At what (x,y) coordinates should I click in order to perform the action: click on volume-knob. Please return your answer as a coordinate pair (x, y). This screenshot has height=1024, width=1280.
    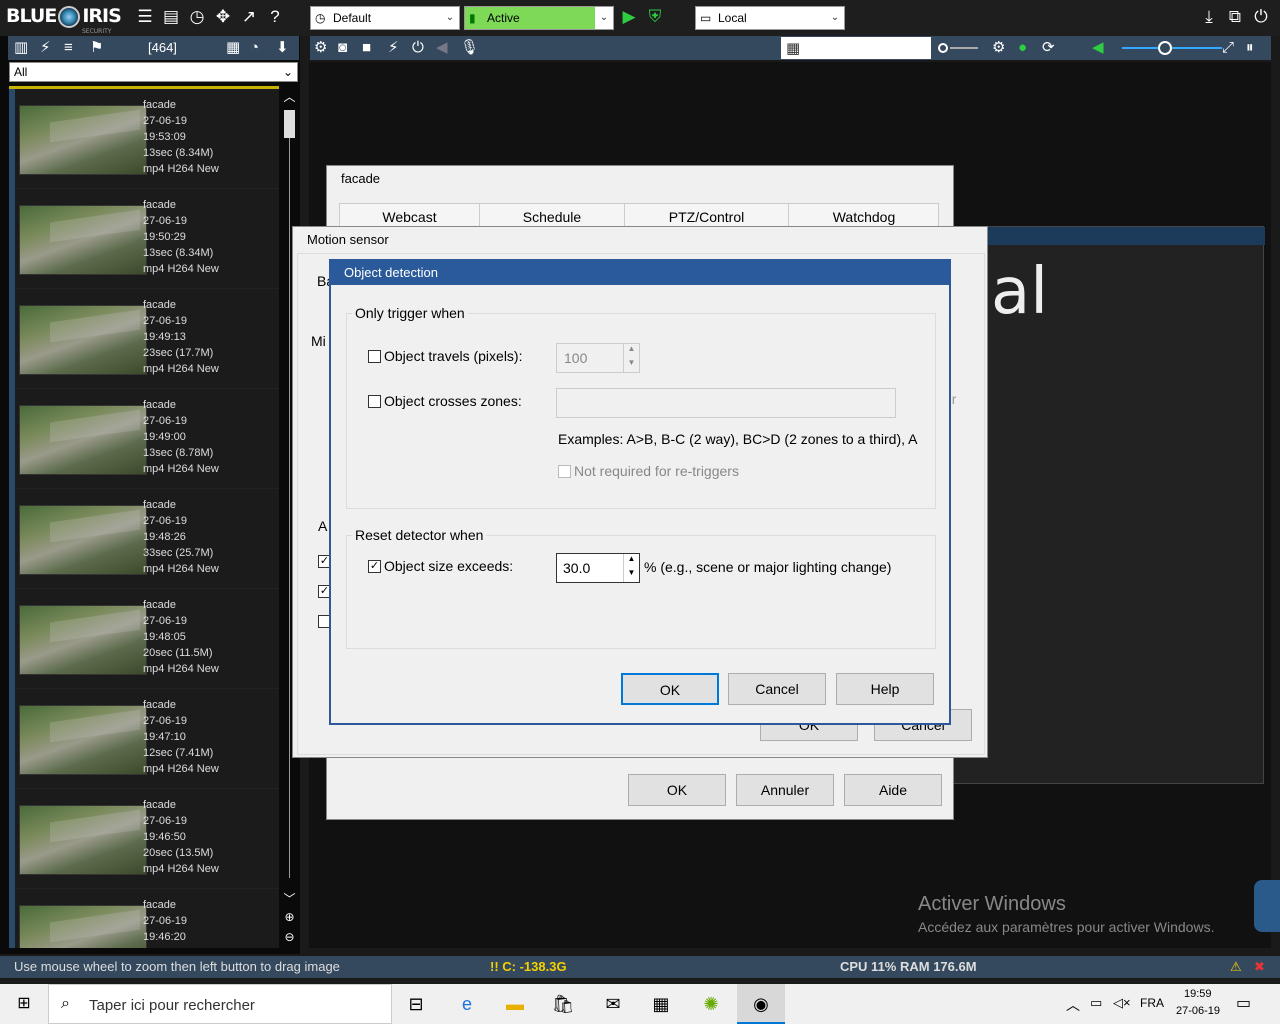
    Looking at the image, I should click on (1165, 48).